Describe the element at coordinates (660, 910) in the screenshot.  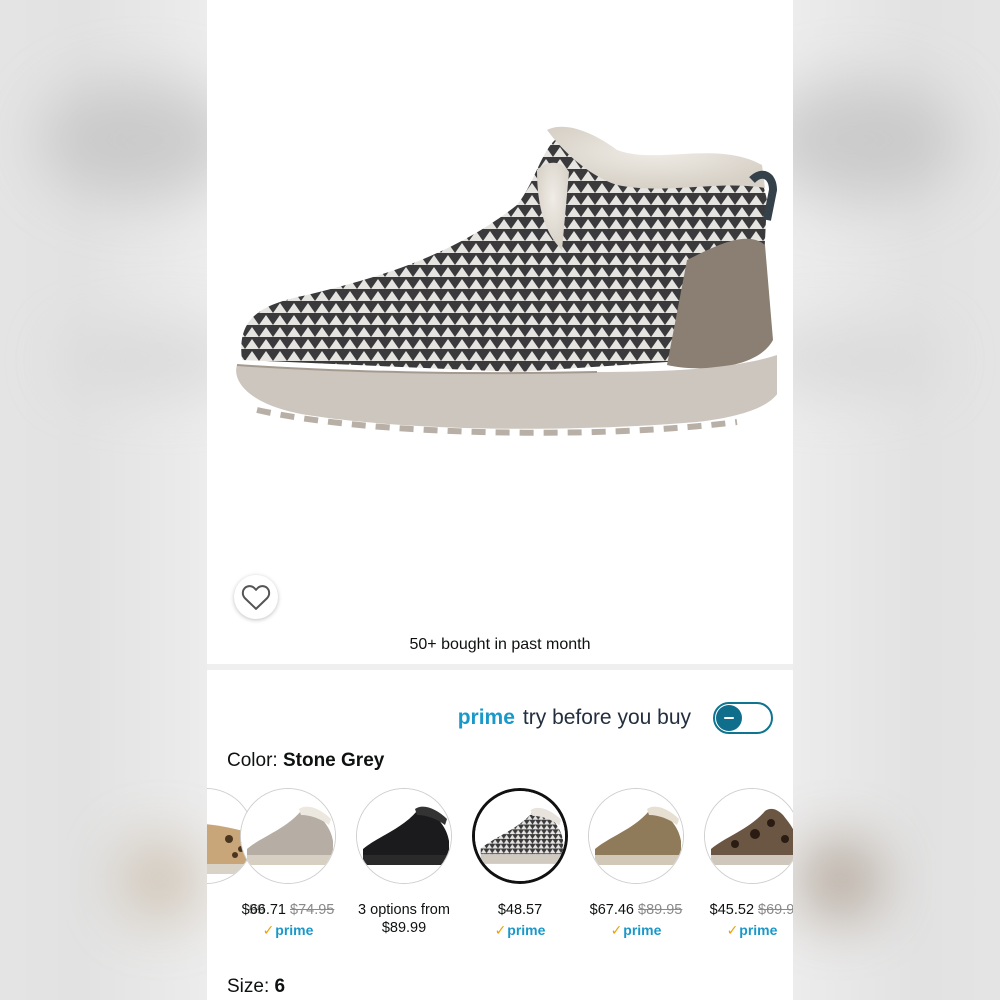
I see `swatch-list-price: $89.95` at that location.